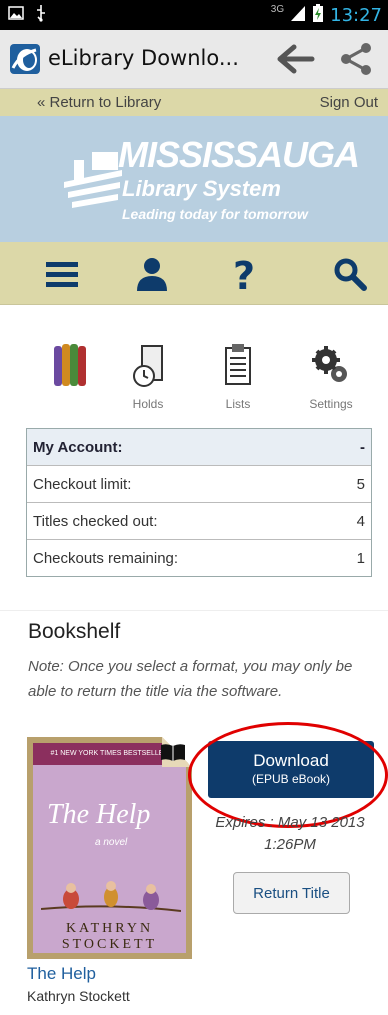 This screenshot has height=1015, width=388. I want to click on usb-icon, so click(41, 15).